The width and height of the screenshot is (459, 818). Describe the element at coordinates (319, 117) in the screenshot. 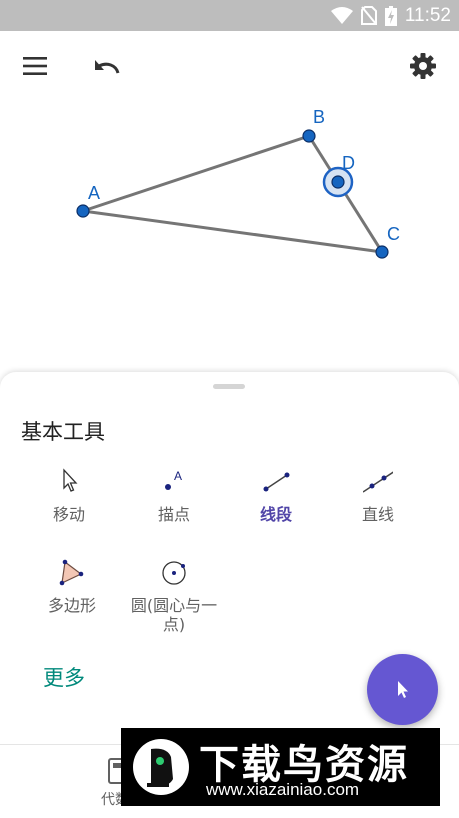

I see `point-b-label: B` at that location.